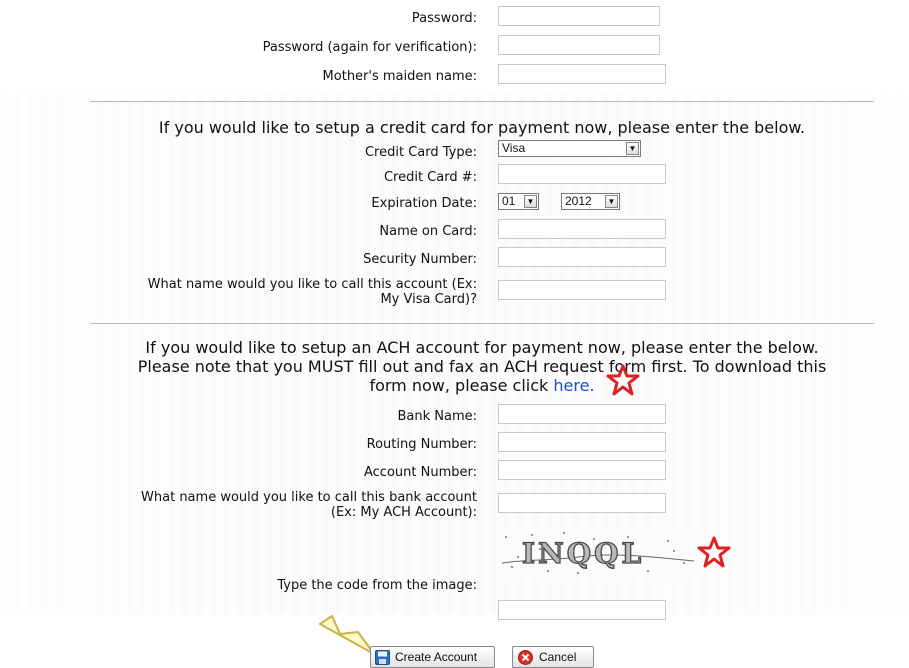 Image resolution: width=909 pixels, height=668 pixels. What do you see at coordinates (514, 148) in the screenshot?
I see `card-type-value: Visa` at bounding box center [514, 148].